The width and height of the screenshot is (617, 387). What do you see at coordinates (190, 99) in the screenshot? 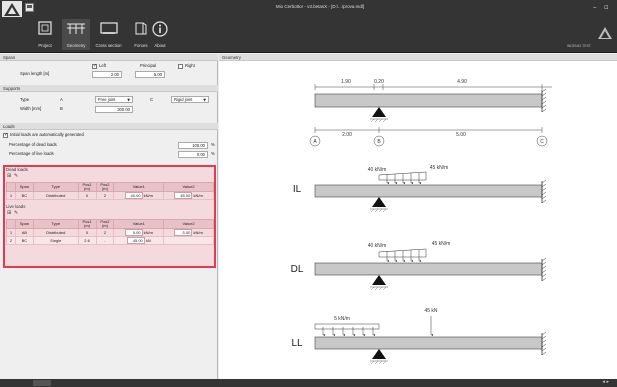
I see `support-c-select: Rigid joint ▼` at bounding box center [190, 99].